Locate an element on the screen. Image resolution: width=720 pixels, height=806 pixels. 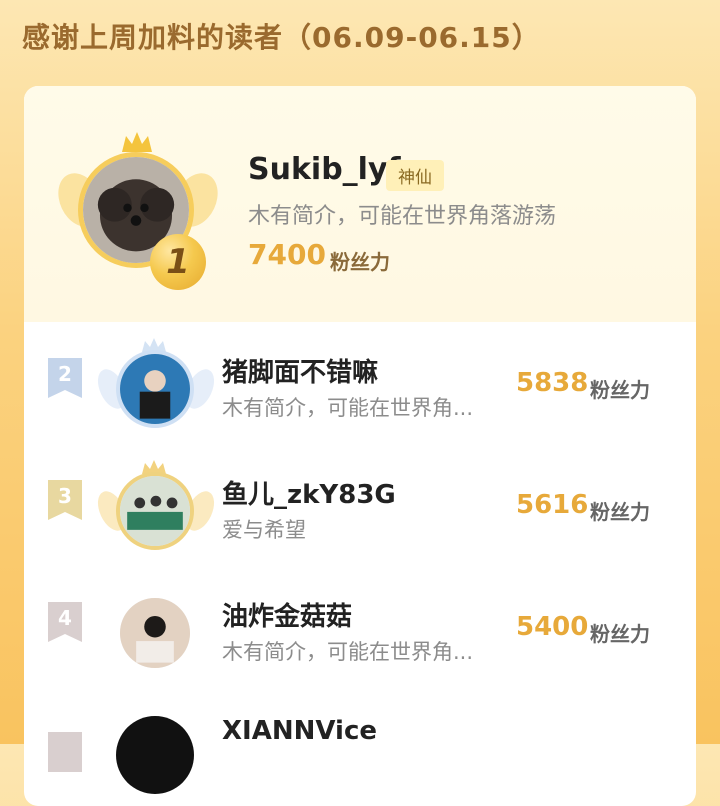
fan-name: 油炸金菇菇 is located at coordinates (287, 614).